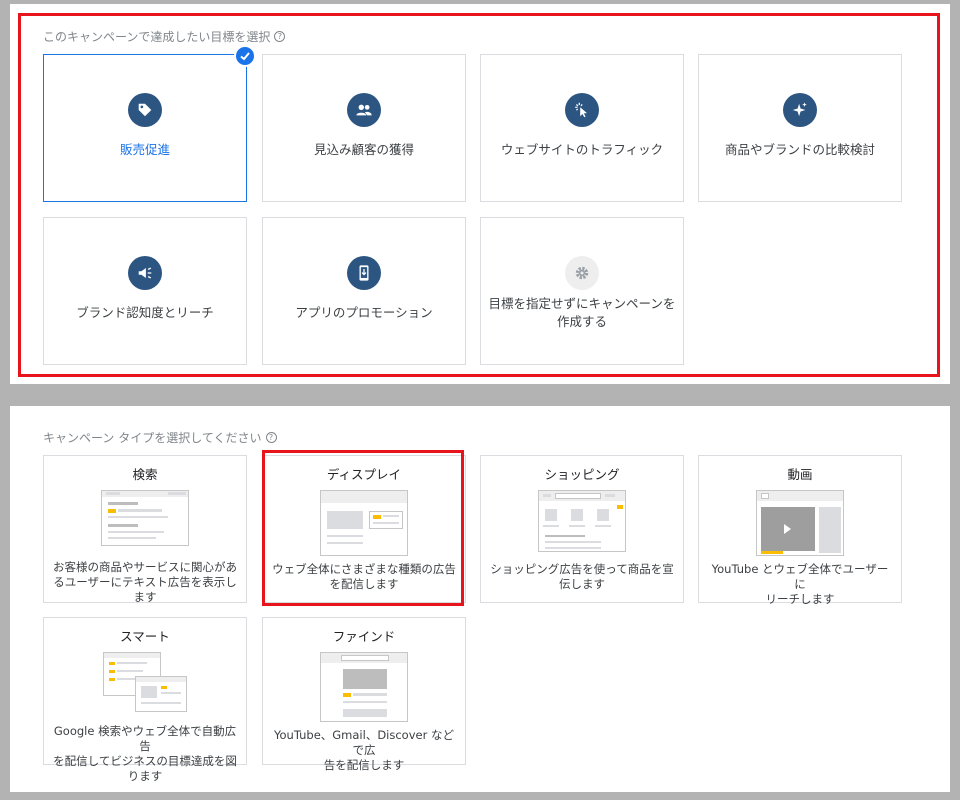 Image resolution: width=960 pixels, height=800 pixels. Describe the element at coordinates (582, 149) in the screenshot. I see `goal-label: ウェブサイトのトラフィック` at that location.